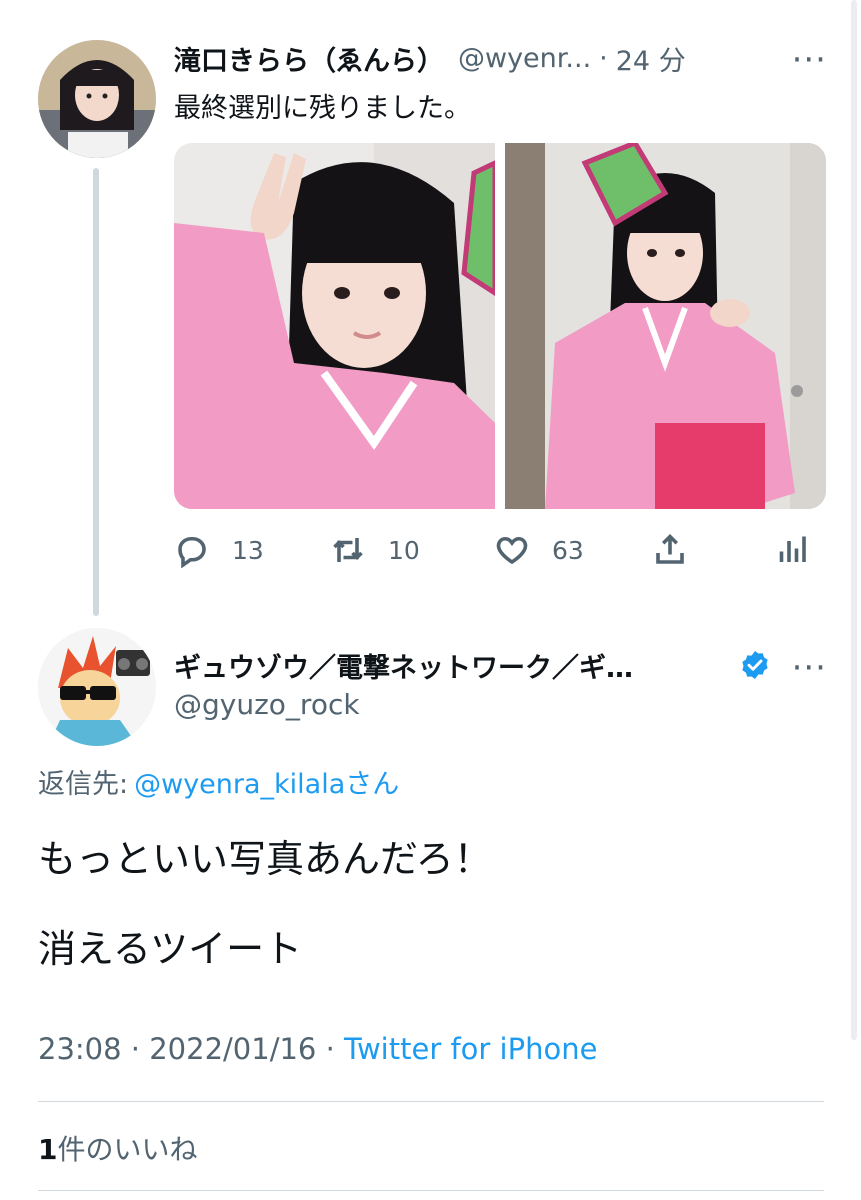  I want to click on likes-label: 件のいいね, so click(127, 1149).